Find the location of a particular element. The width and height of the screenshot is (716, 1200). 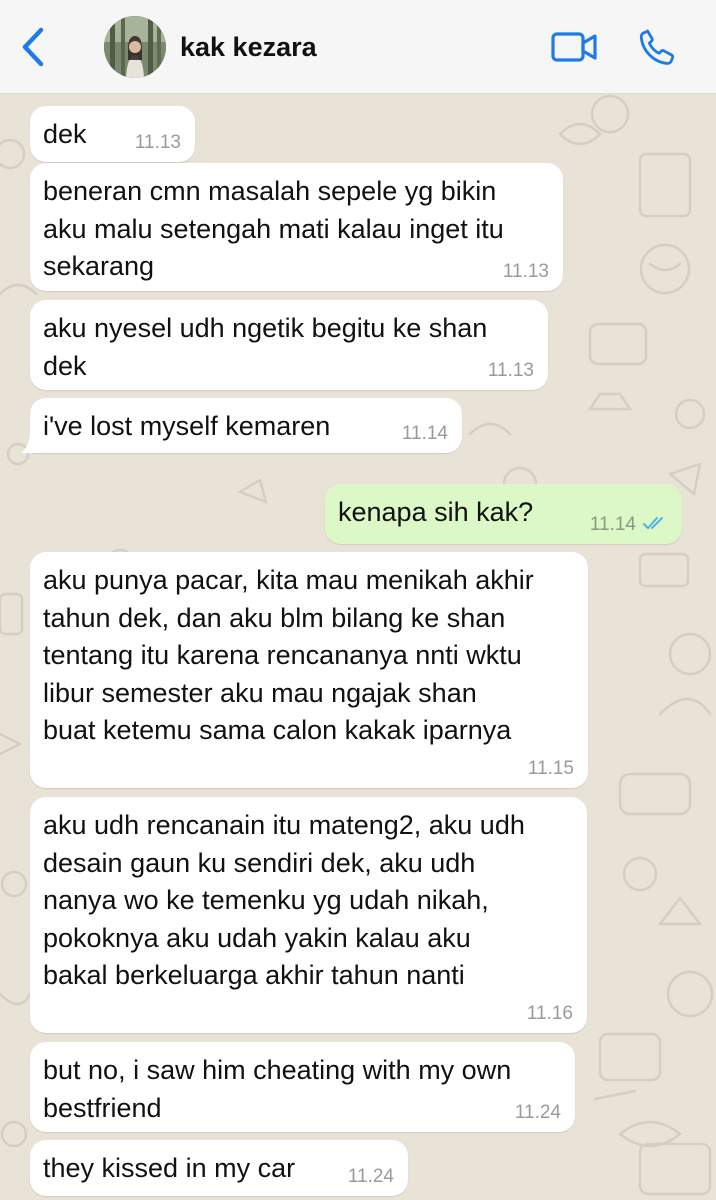

video-call-button is located at coordinates (575, 47).